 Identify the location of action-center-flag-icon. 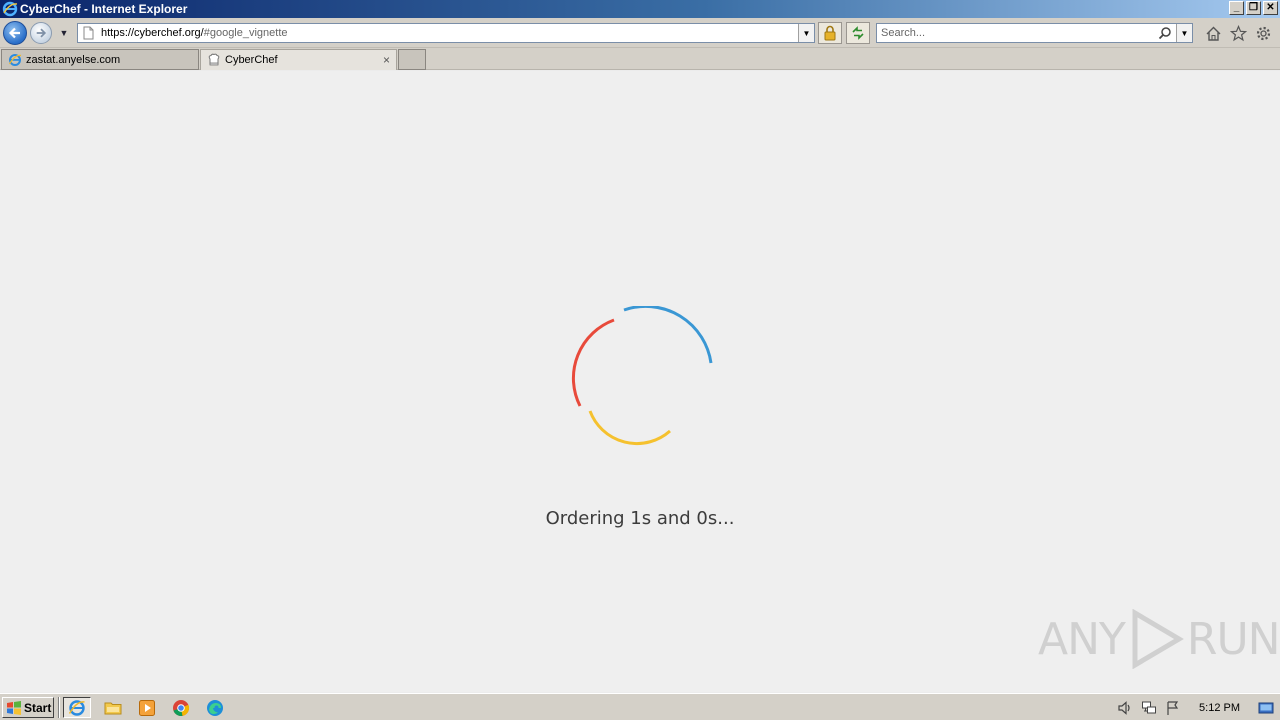
(1173, 708).